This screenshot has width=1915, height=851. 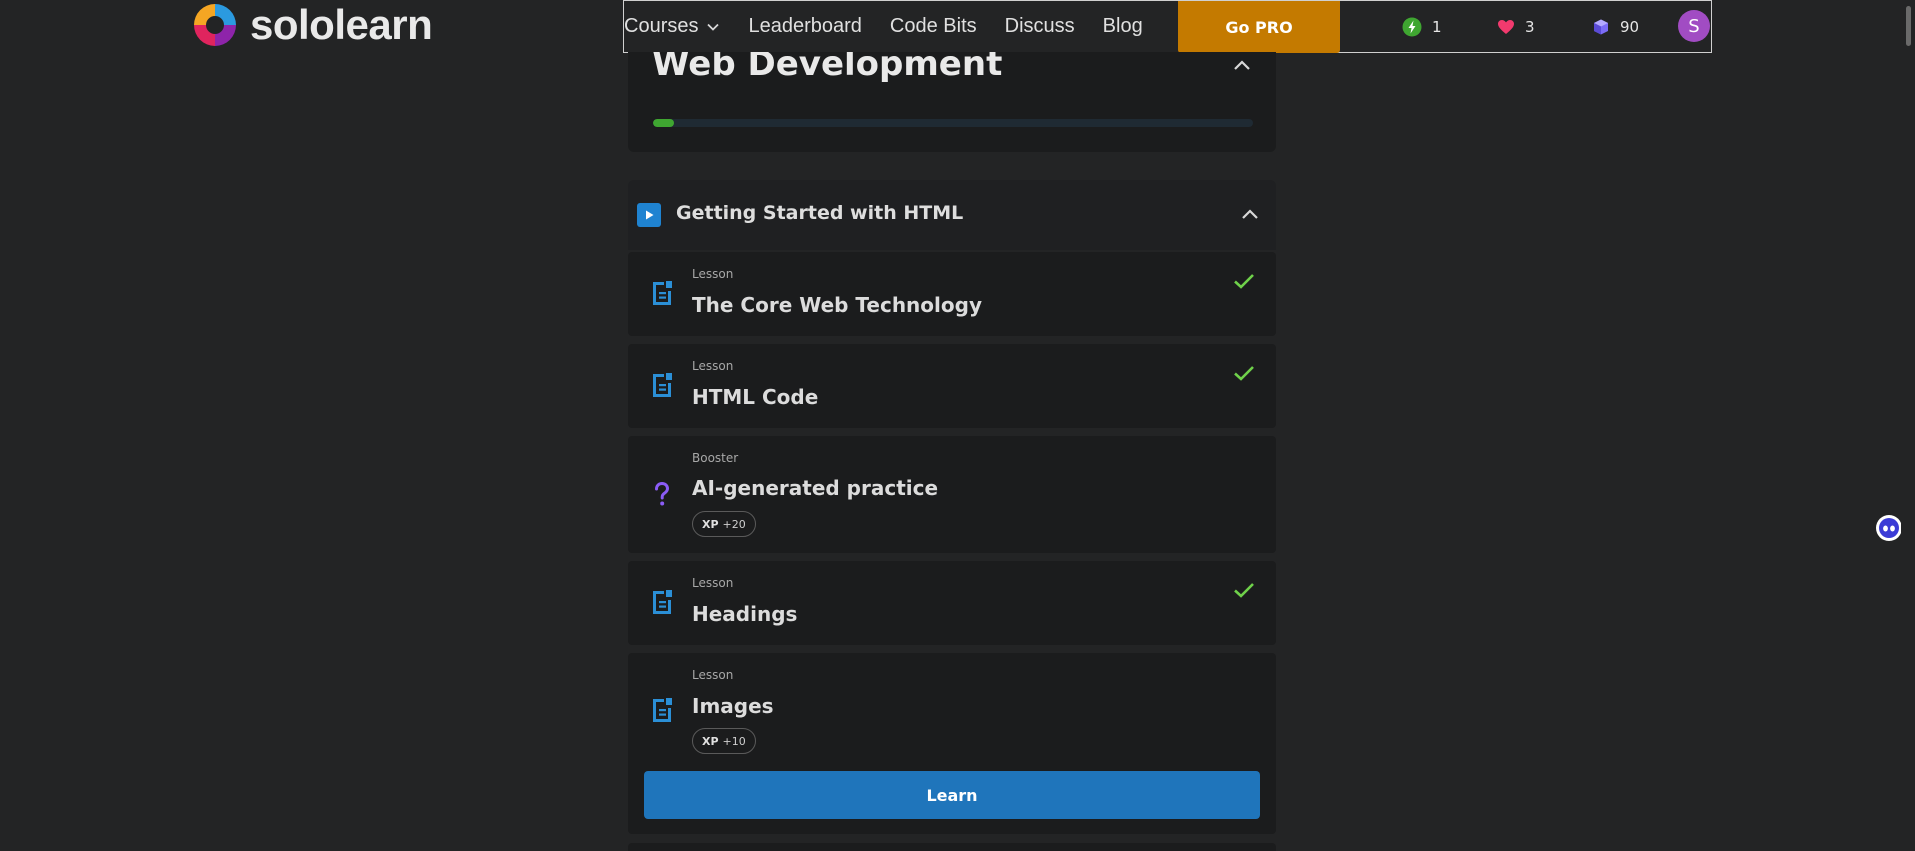 I want to click on learn-button: Learn, so click(x=952, y=795).